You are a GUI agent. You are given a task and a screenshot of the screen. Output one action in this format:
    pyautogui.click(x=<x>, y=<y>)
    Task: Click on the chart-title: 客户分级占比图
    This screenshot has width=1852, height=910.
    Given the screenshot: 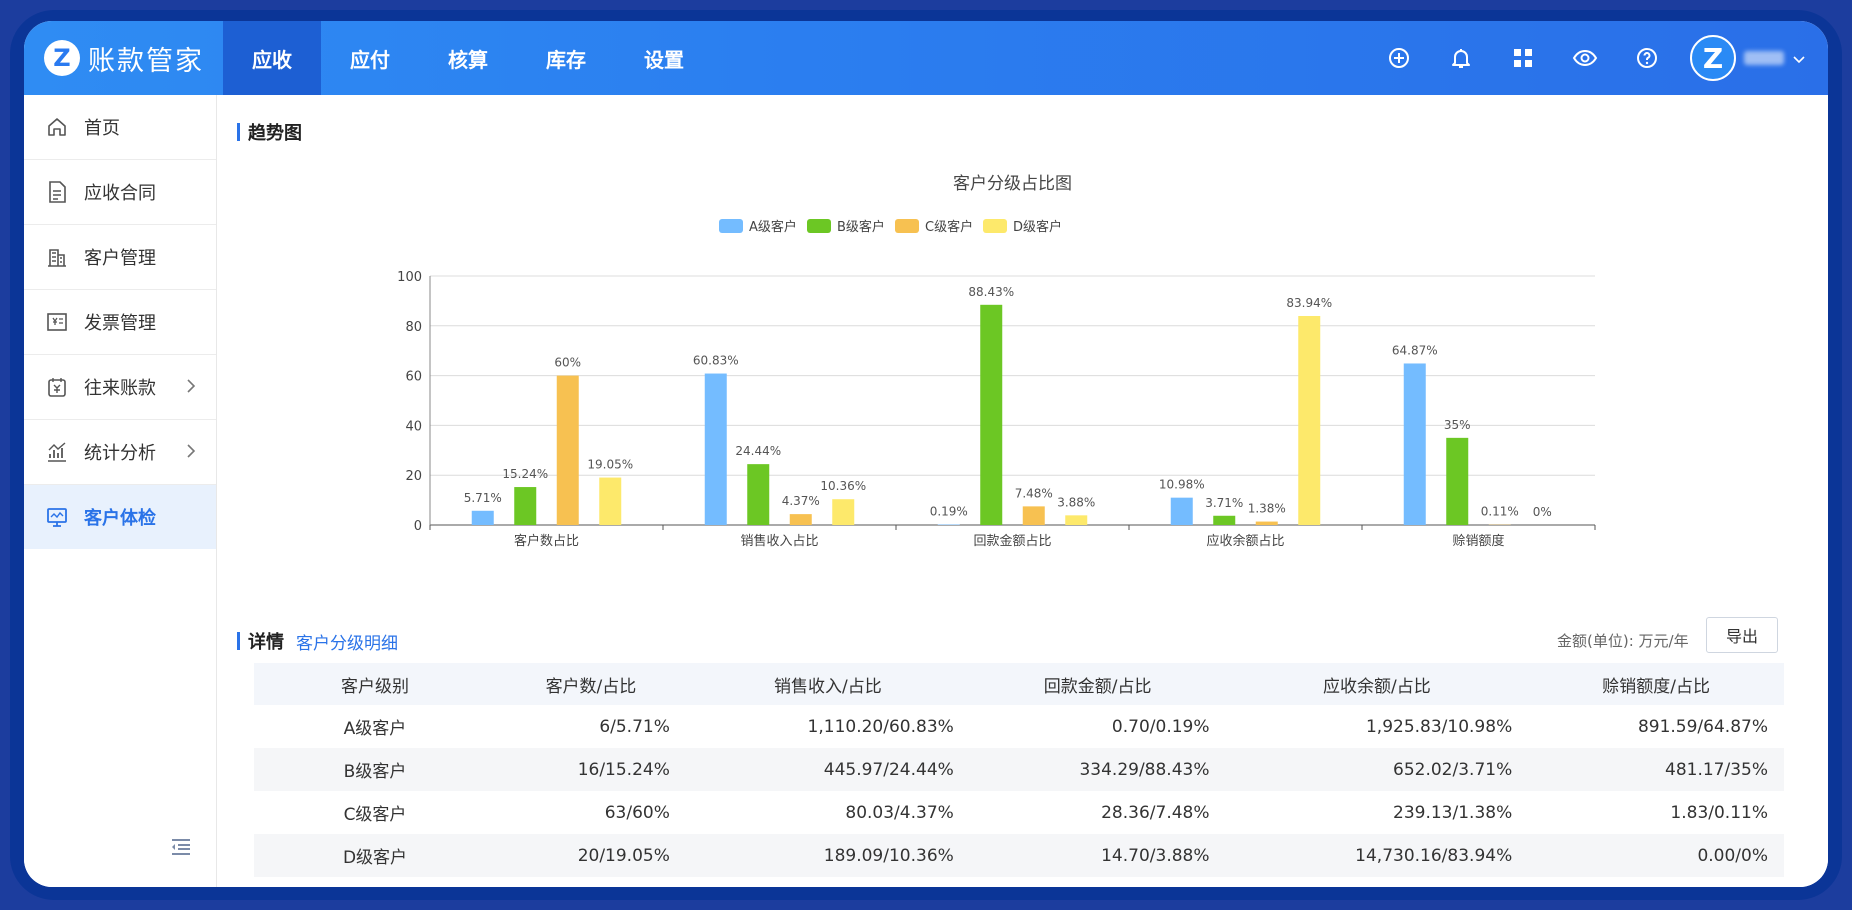 What is the action you would take?
    pyautogui.click(x=1012, y=184)
    